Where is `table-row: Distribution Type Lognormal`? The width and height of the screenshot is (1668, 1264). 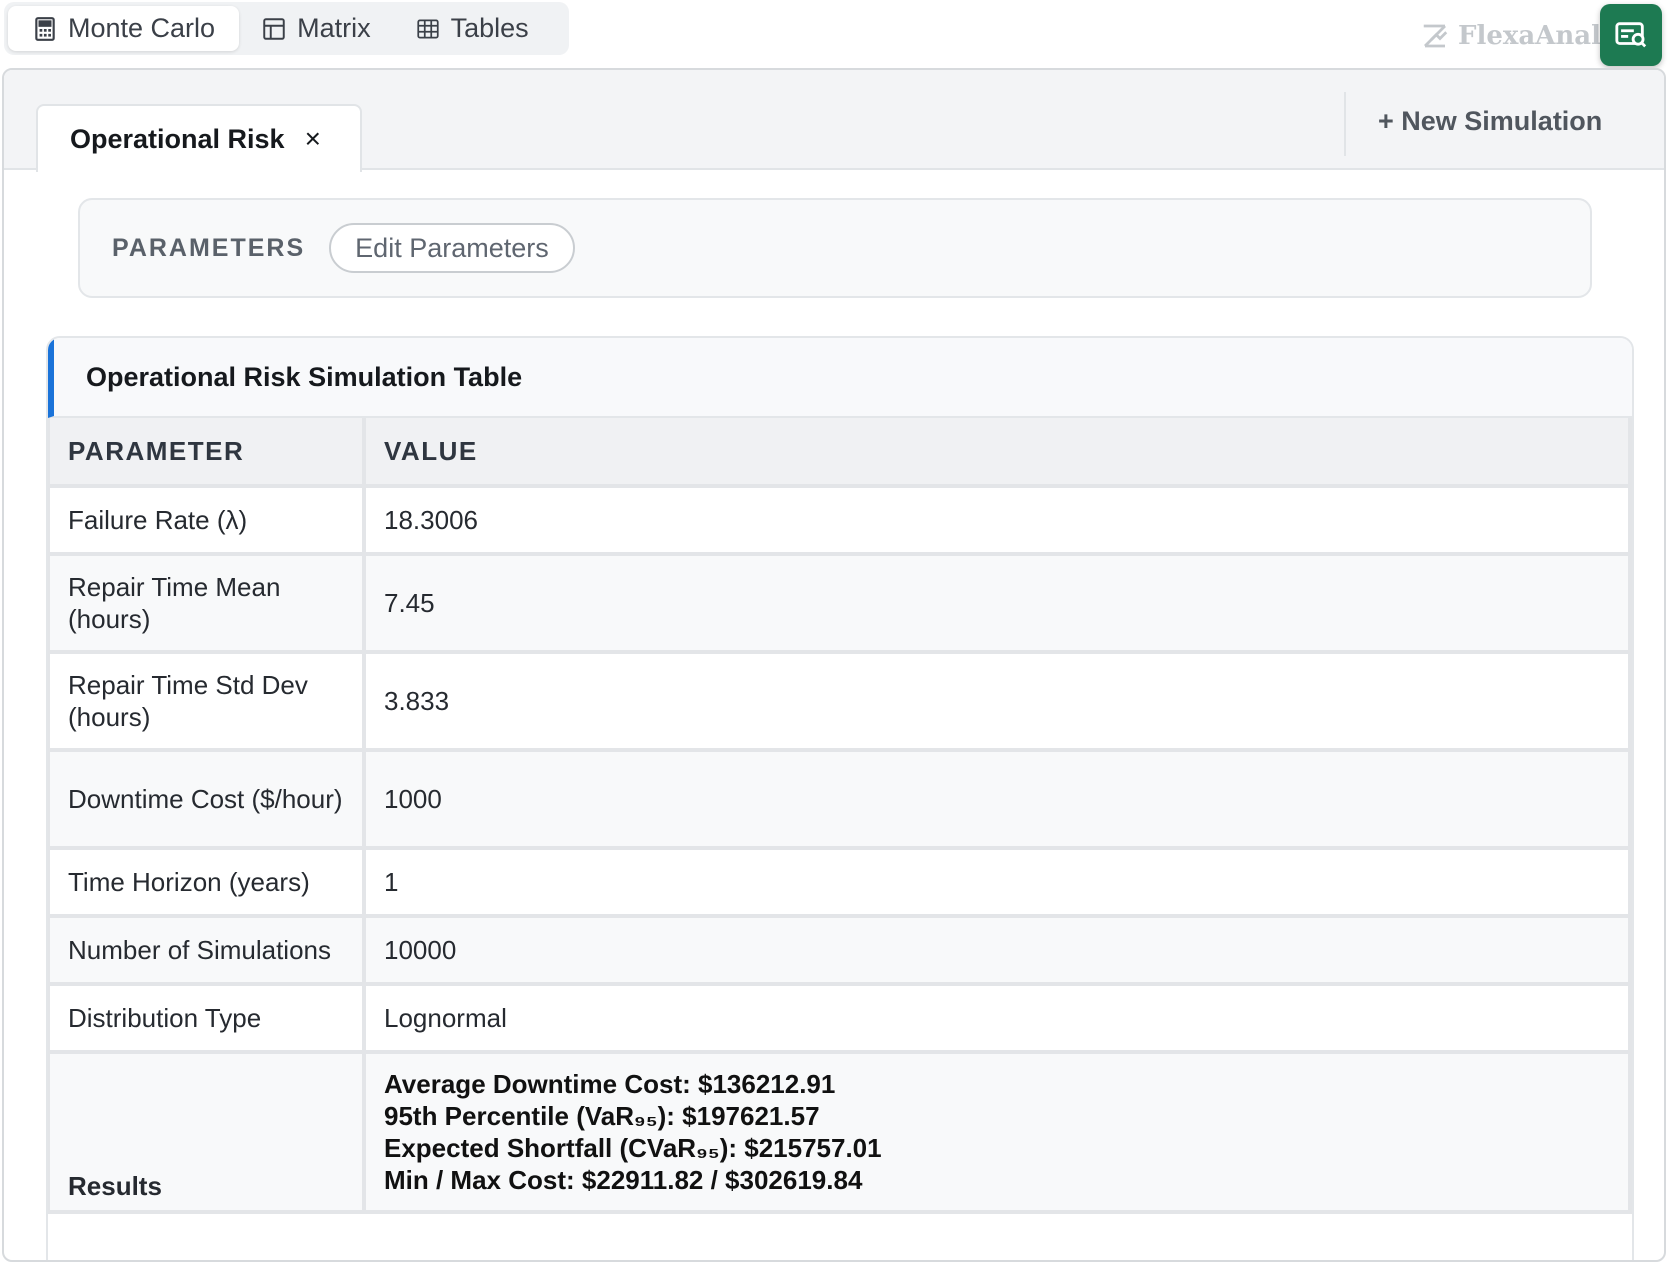 table-row: Distribution Type Lognormal is located at coordinates (840, 1020).